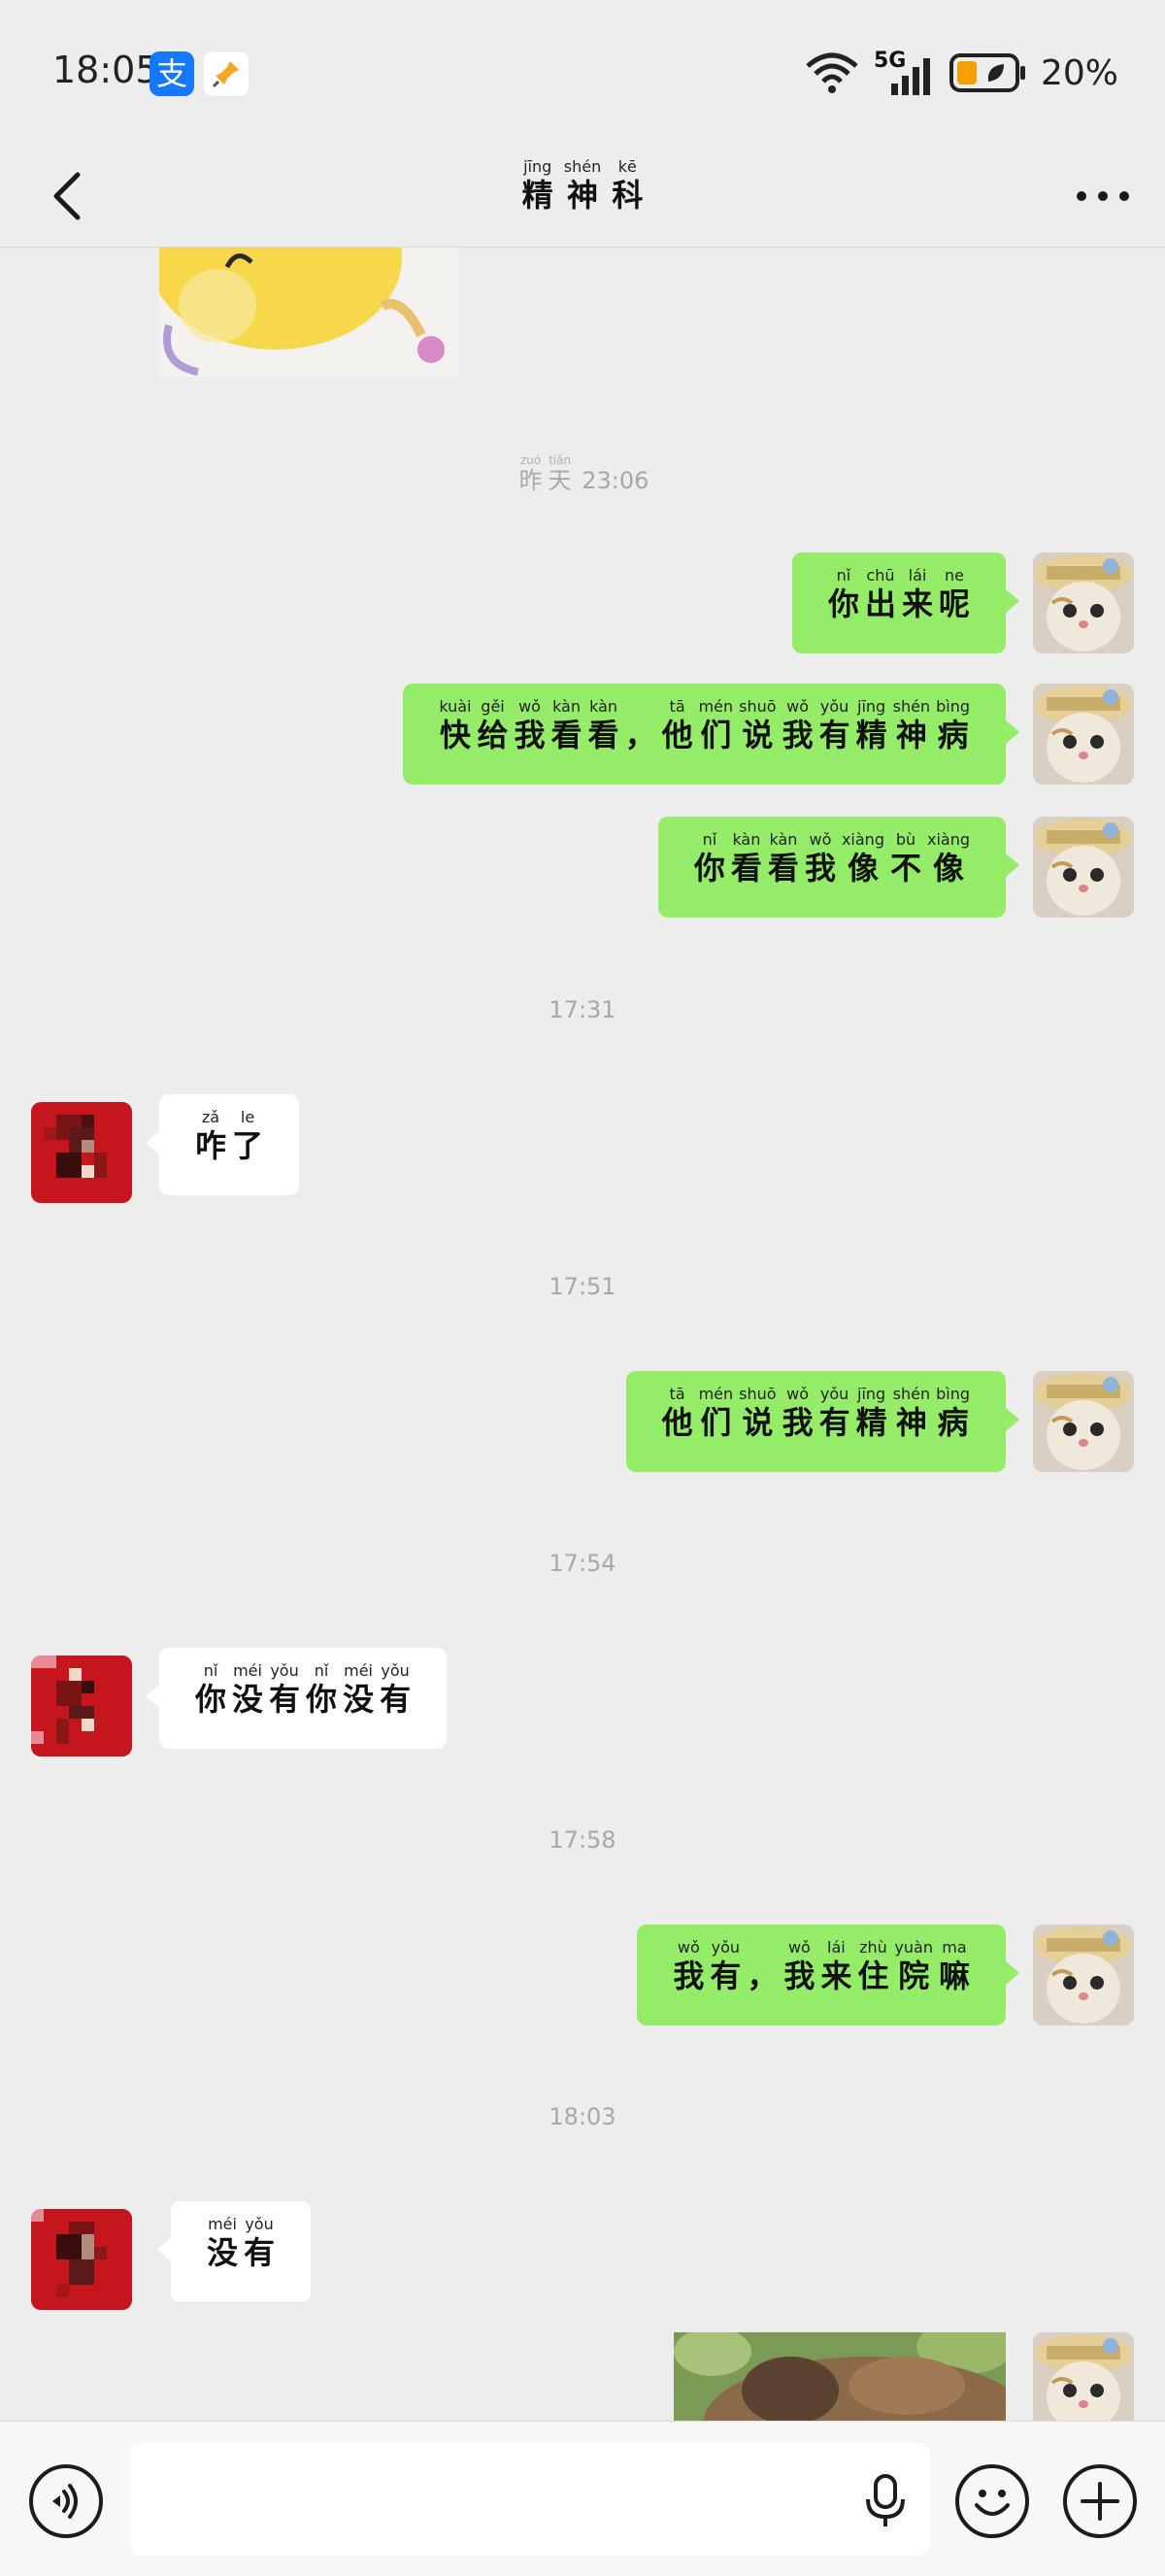 Image resolution: width=1165 pixels, height=2576 pixels. I want to click on battery-icon, so click(987, 72).